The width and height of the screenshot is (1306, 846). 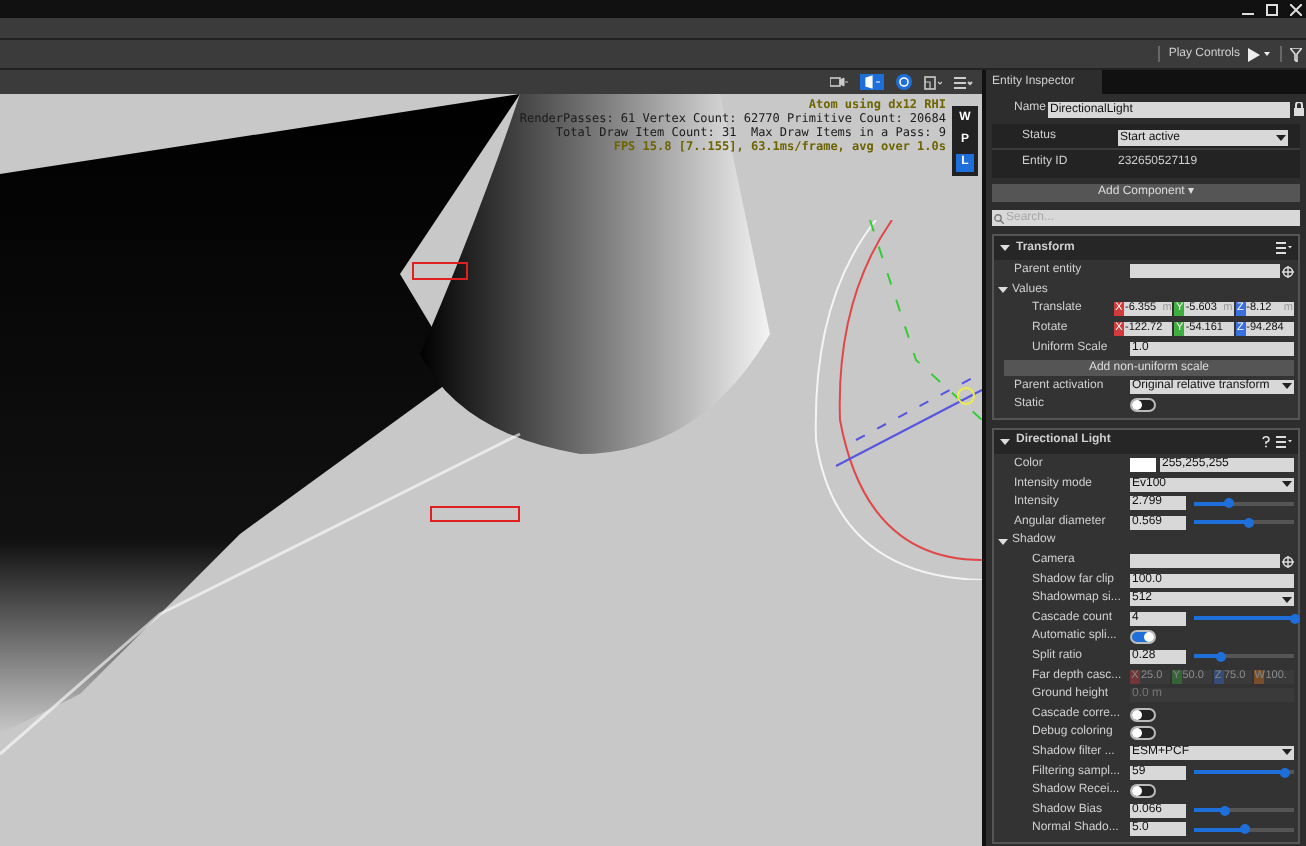 What do you see at coordinates (1296, 9) in the screenshot?
I see `close-icon` at bounding box center [1296, 9].